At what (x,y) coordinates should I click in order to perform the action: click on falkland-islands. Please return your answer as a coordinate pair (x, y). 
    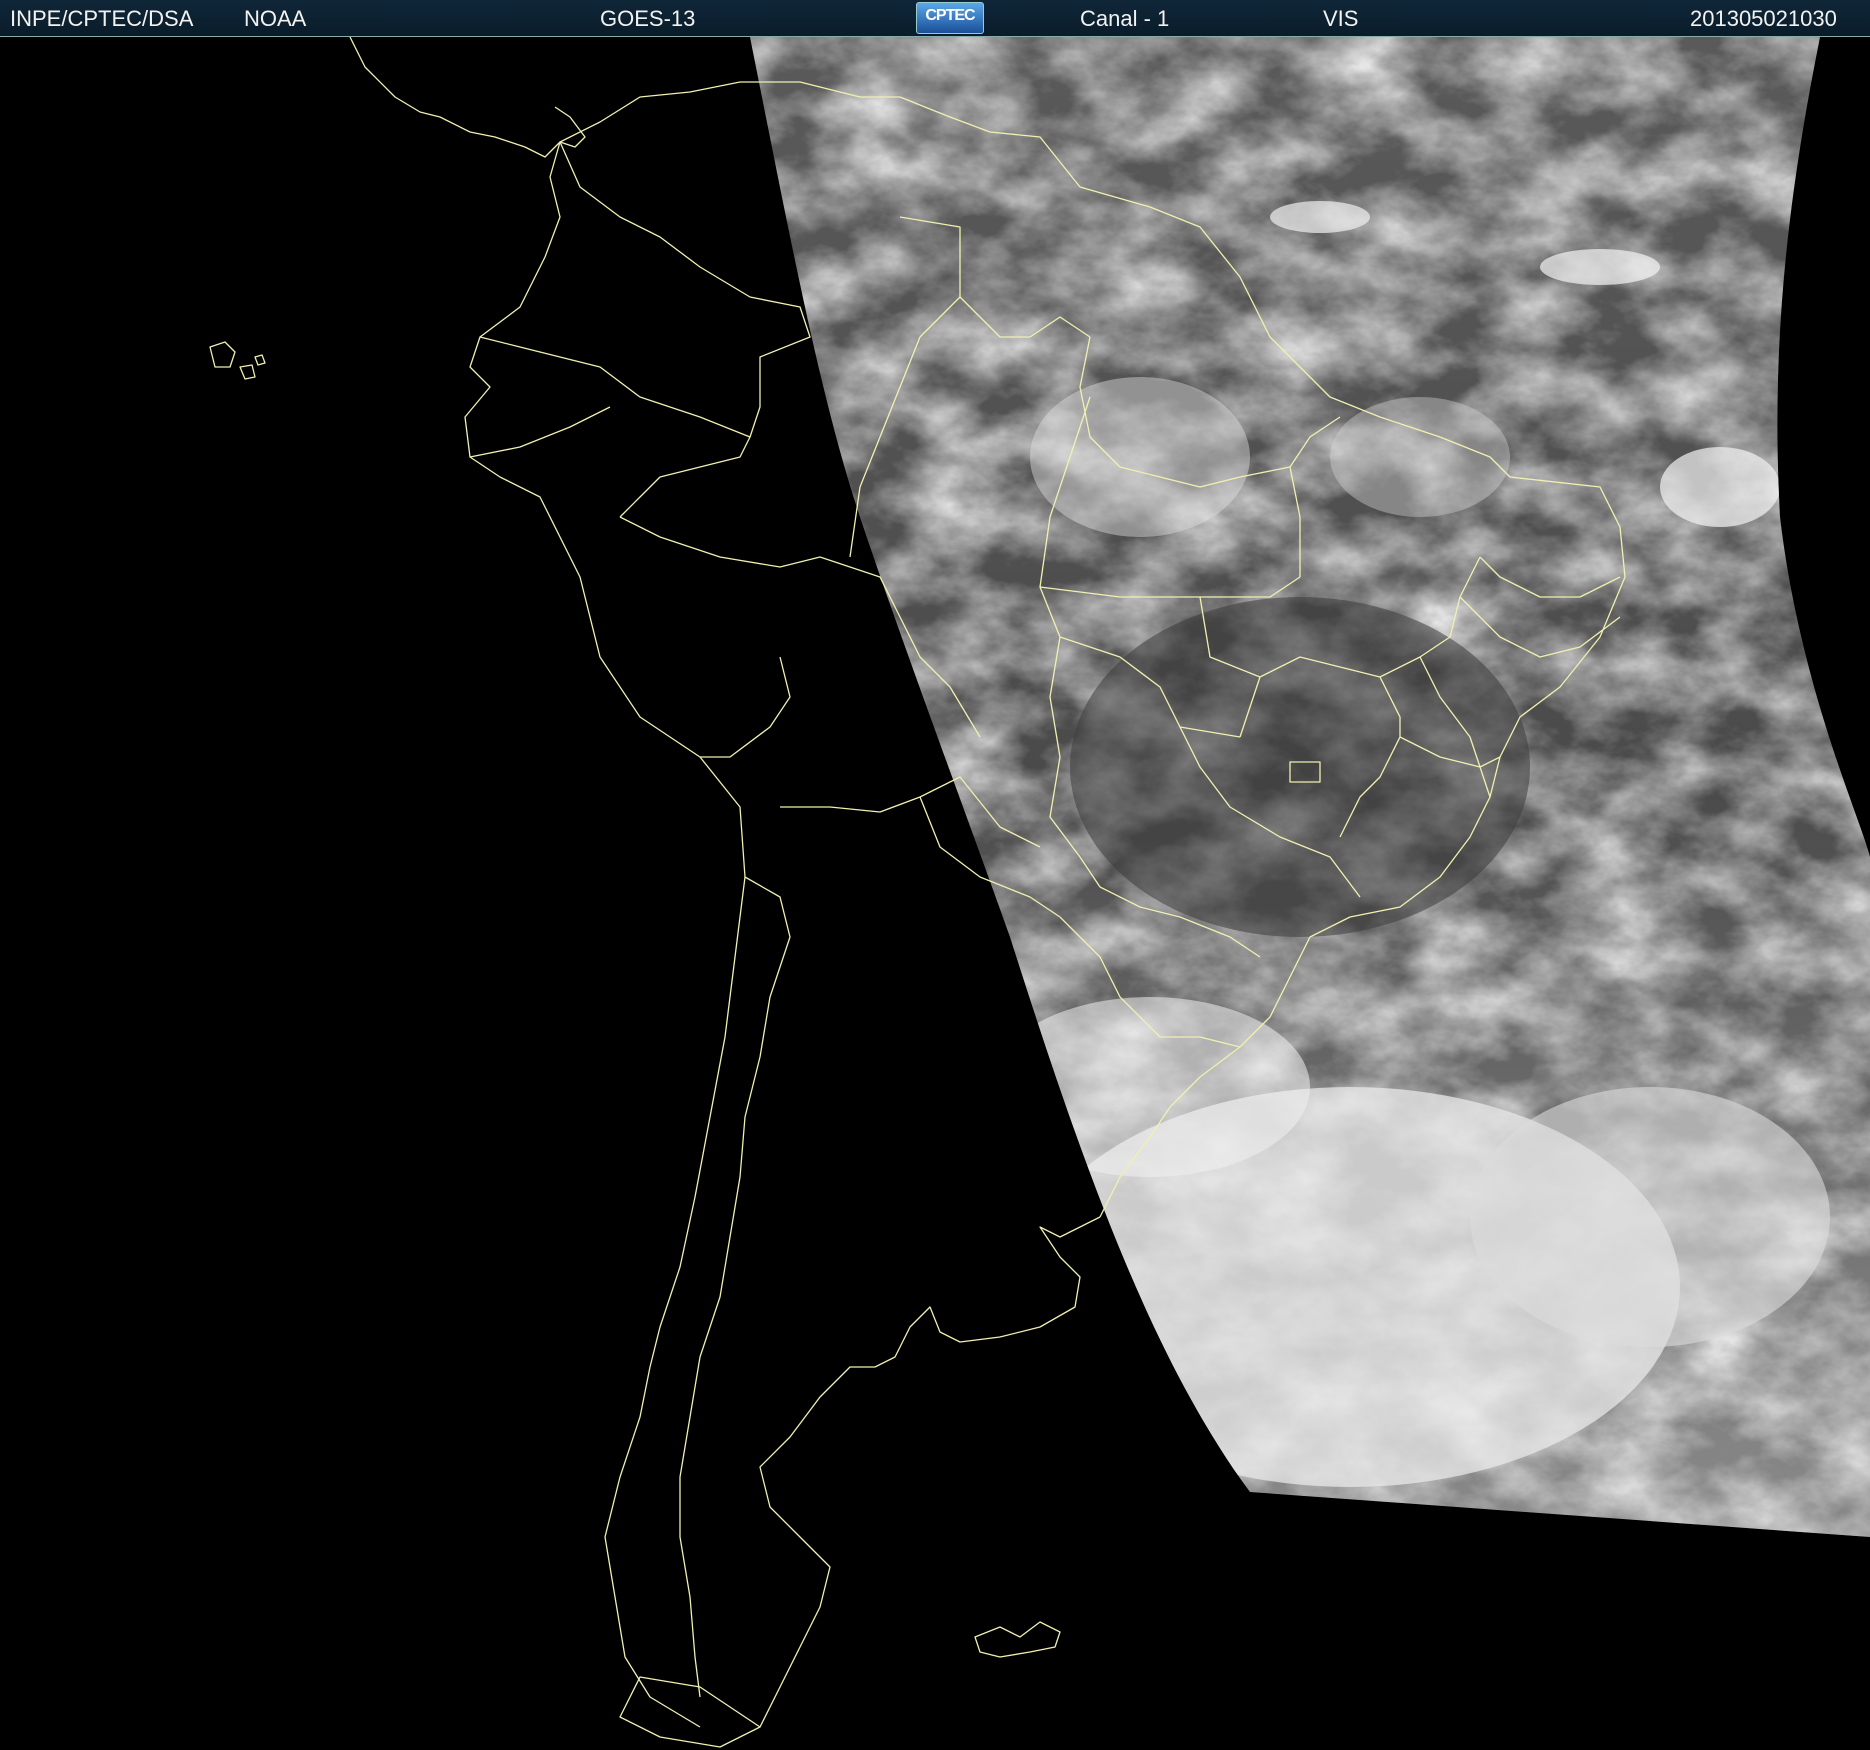
    Looking at the image, I should click on (1017, 1639).